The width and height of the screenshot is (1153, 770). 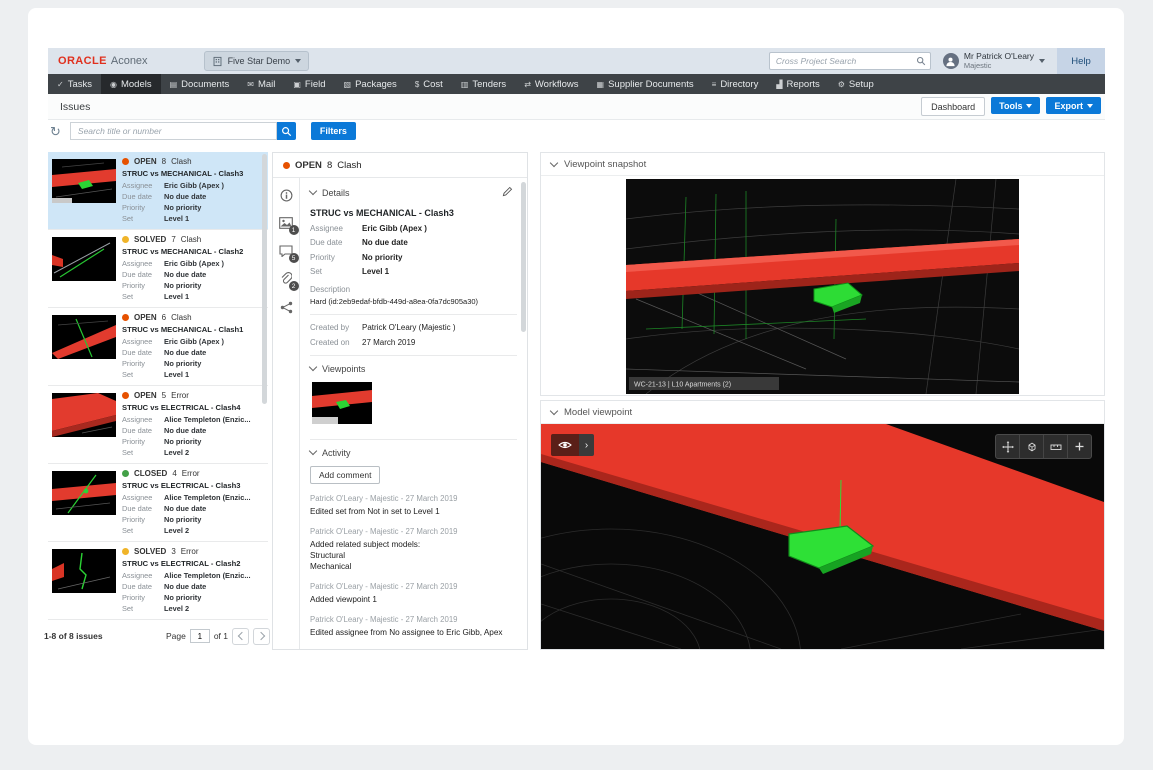 What do you see at coordinates (333, 131) in the screenshot?
I see `filters-button: Filters` at bounding box center [333, 131].